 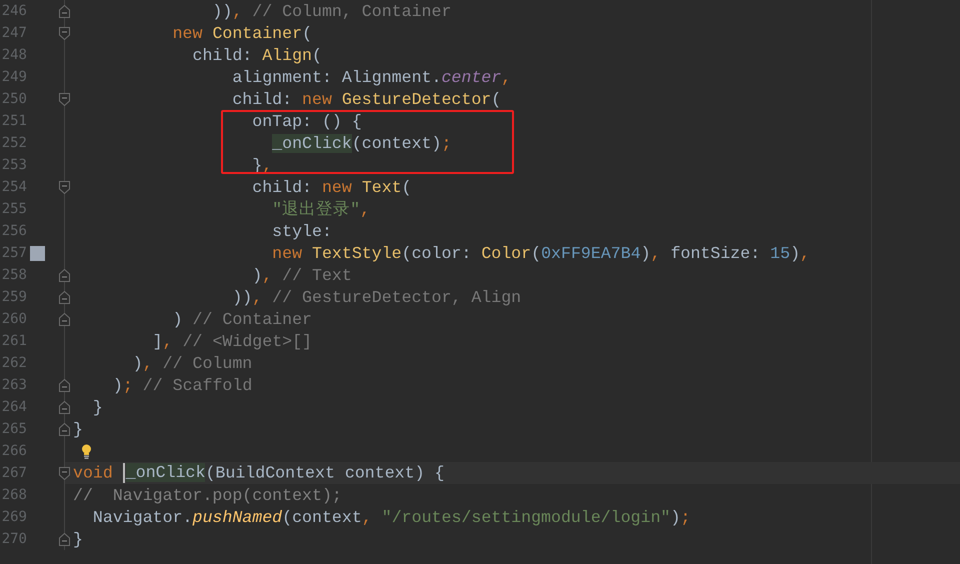 I want to click on line-number: 264, so click(x=13, y=407).